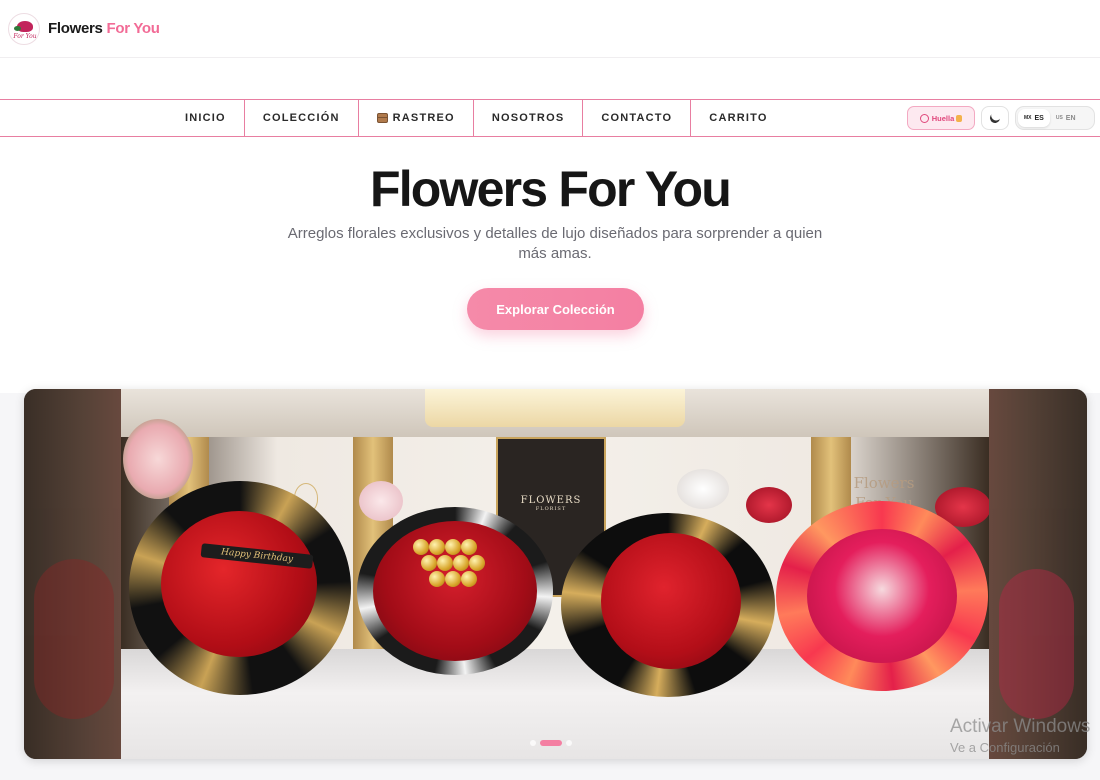  What do you see at coordinates (104, 28) in the screenshot?
I see `brand-name: Flowers For You` at bounding box center [104, 28].